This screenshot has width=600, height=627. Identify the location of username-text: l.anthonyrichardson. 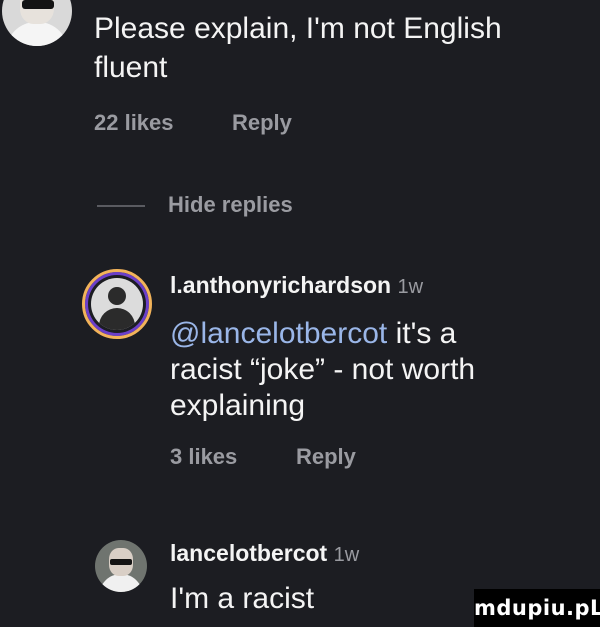
(280, 285).